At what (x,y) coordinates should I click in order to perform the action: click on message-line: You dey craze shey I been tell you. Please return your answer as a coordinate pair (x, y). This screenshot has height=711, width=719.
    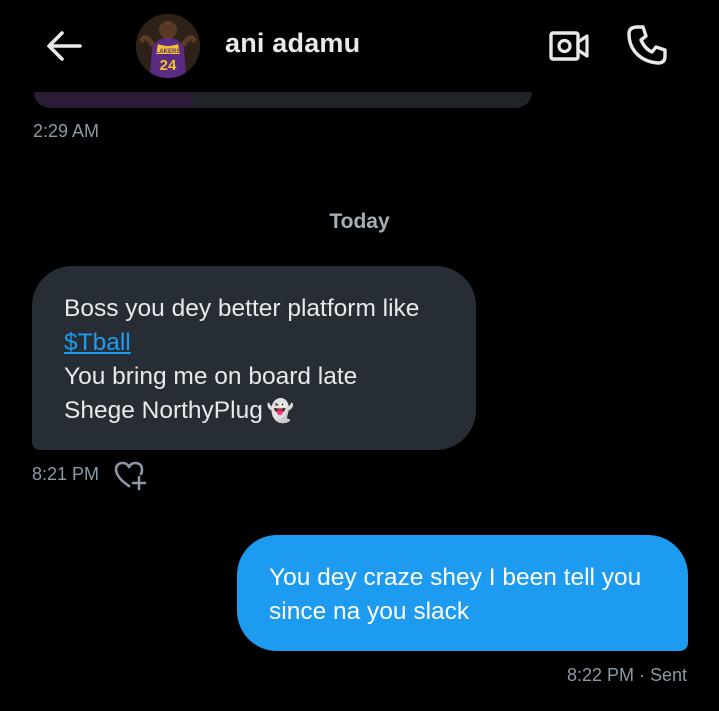
    Looking at the image, I should click on (455, 577).